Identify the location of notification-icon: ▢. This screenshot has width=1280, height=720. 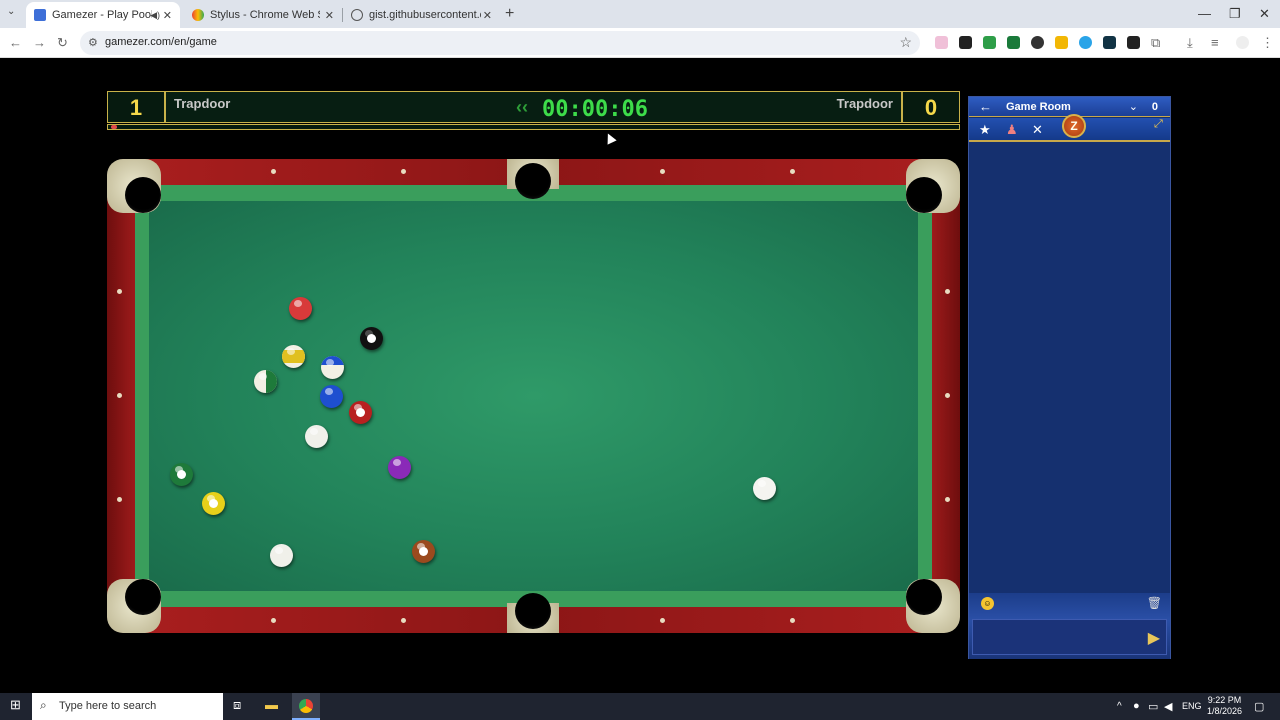
(1259, 706).